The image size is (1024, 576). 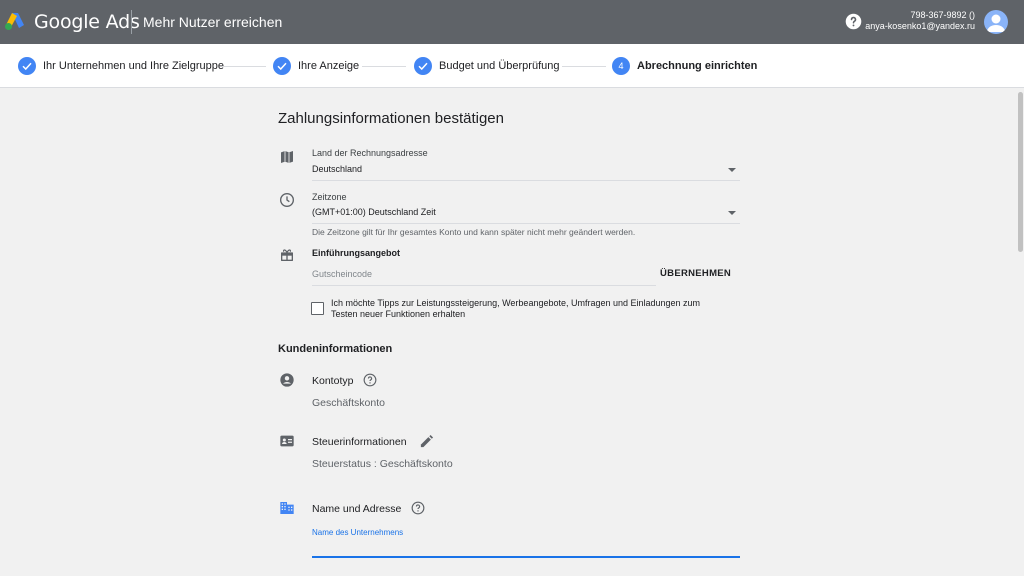 I want to click on promo-underline, so click(x=484, y=285).